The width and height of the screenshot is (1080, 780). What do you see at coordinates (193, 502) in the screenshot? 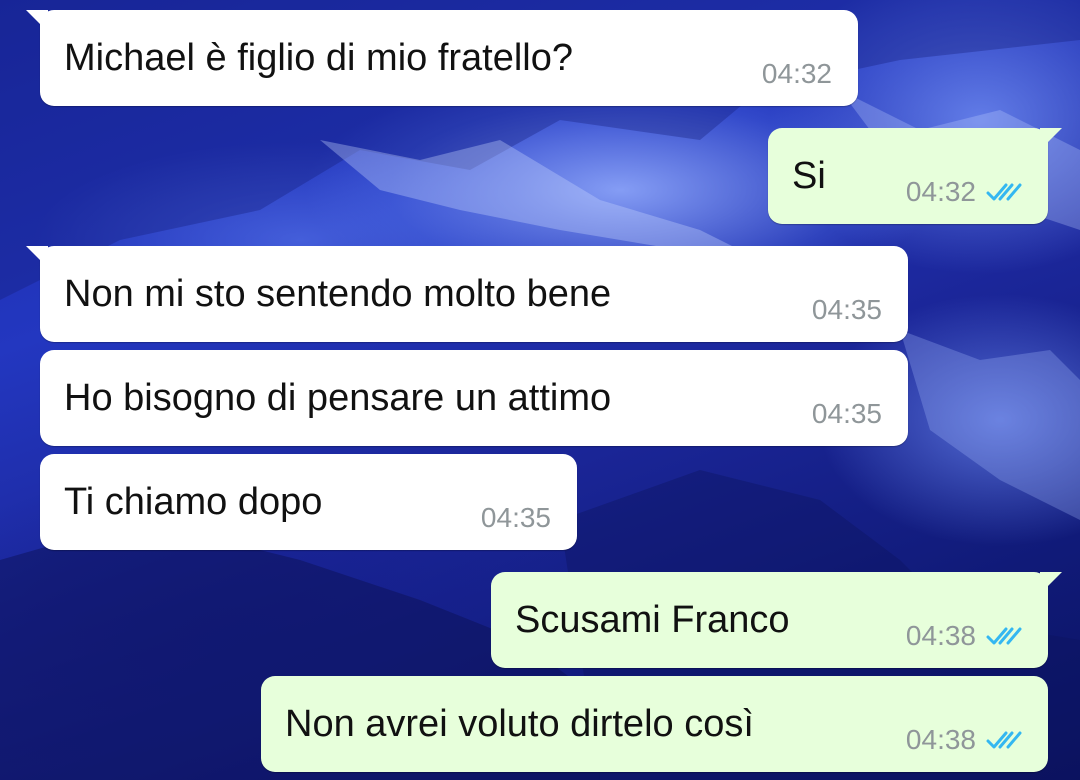
I see `message-text: Ti chiamo dopo` at bounding box center [193, 502].